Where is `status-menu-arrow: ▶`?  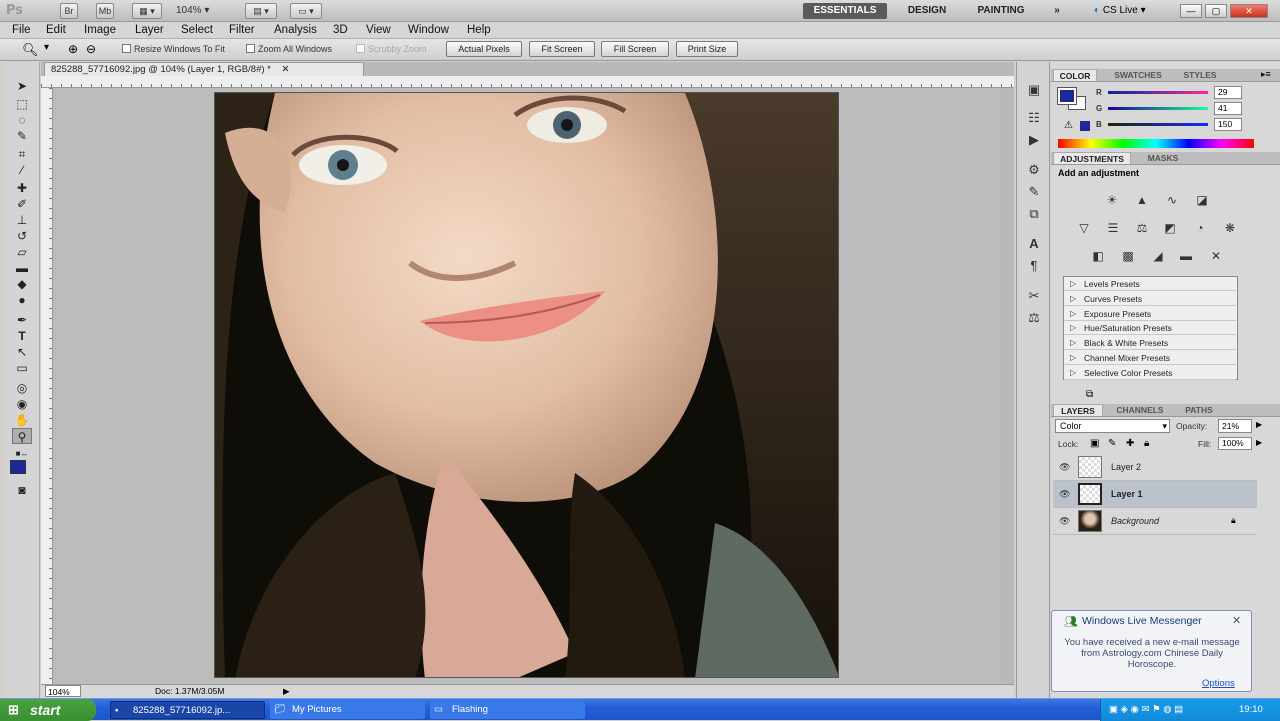
status-menu-arrow: ▶ is located at coordinates (286, 691).